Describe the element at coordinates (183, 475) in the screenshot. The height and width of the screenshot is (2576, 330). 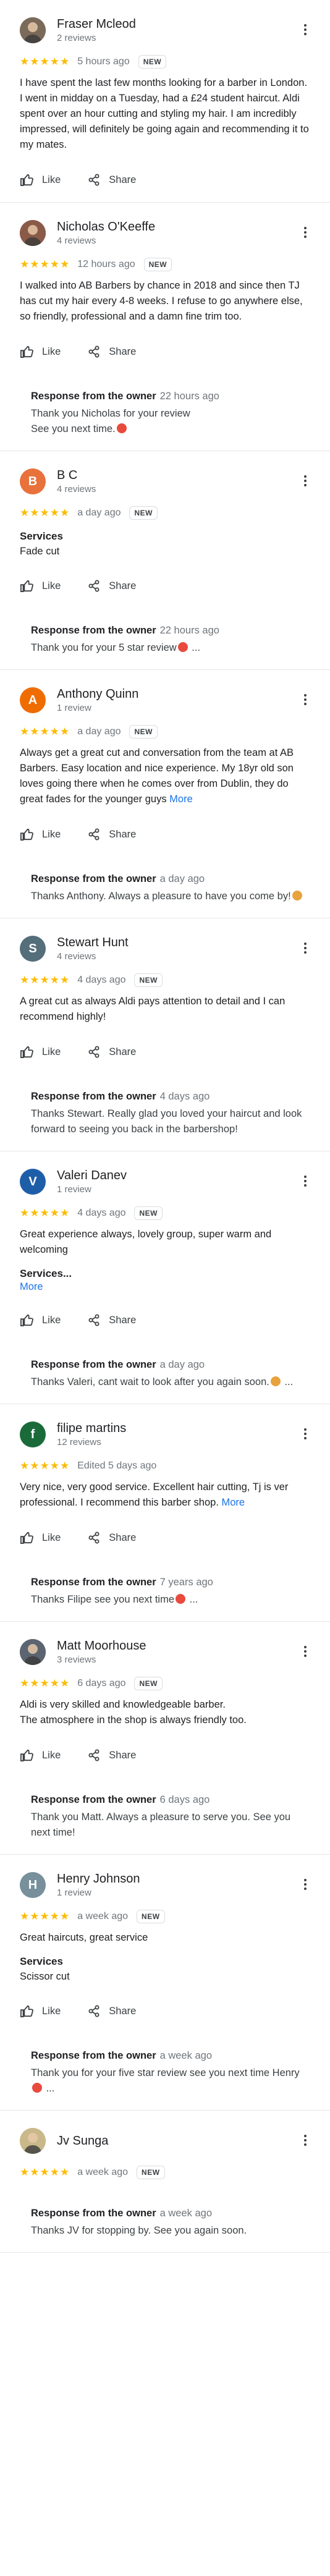
I see `reviewer-name: B C` at that location.